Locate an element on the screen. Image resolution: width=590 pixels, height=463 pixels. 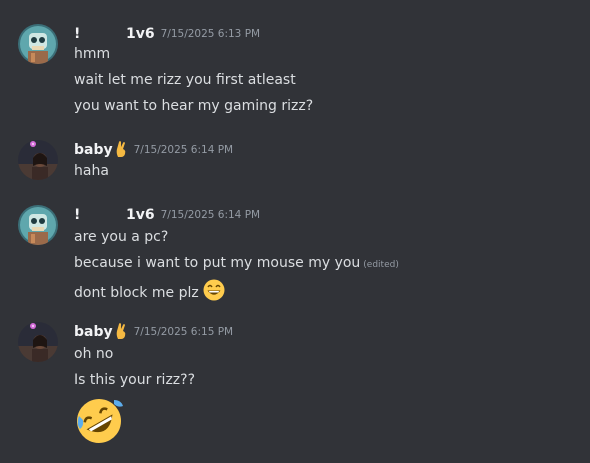
message-text: oh no is located at coordinates (94, 354).